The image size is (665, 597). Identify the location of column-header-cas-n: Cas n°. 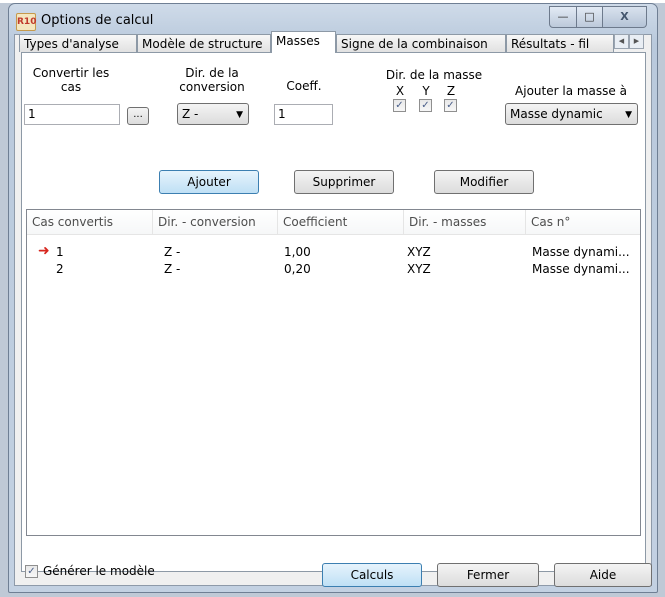
(583, 222).